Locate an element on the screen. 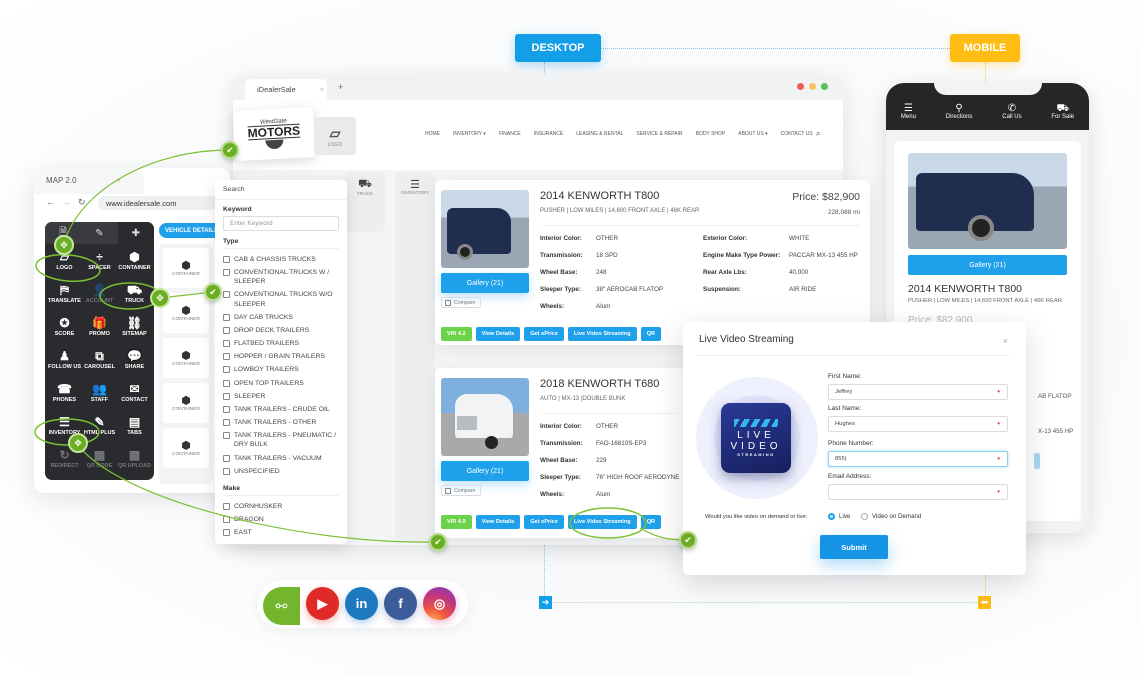  facebook-icon: f is located at coordinates (400, 603).